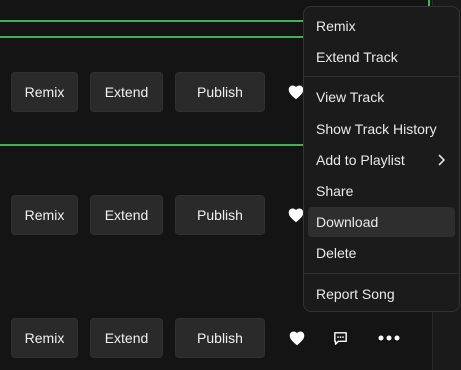 The image size is (461, 370). Describe the element at coordinates (381, 57) in the screenshot. I see `menu-item-extend-track: Extend Track` at that location.